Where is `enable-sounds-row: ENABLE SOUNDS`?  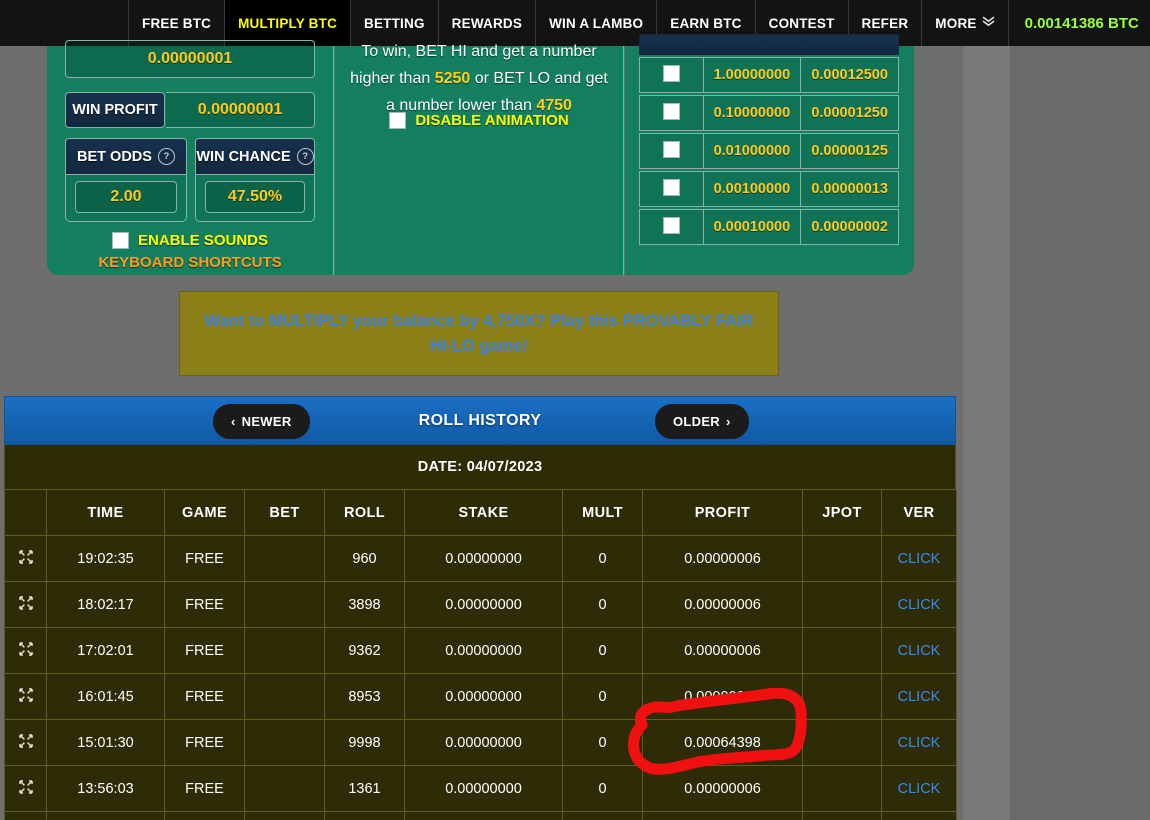 enable-sounds-row: ENABLE SOUNDS is located at coordinates (190, 240).